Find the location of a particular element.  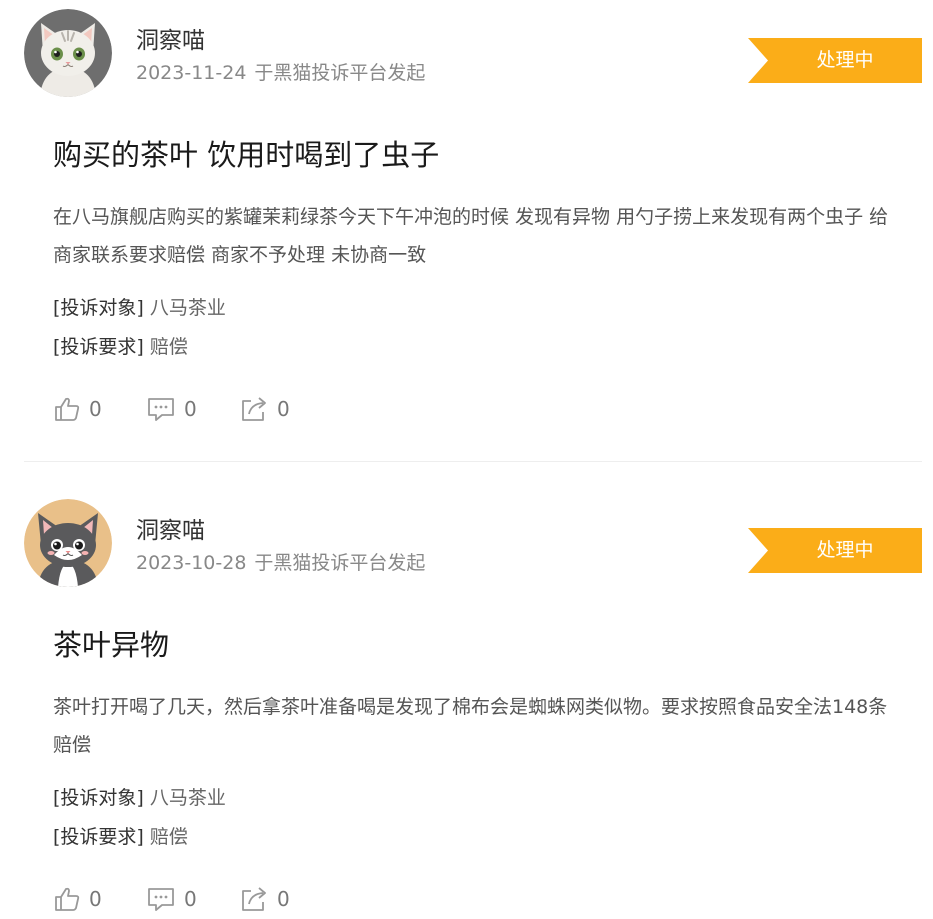

post-meta: 2023-10-28 于黑猫投诉平台发起 is located at coordinates (280, 563).